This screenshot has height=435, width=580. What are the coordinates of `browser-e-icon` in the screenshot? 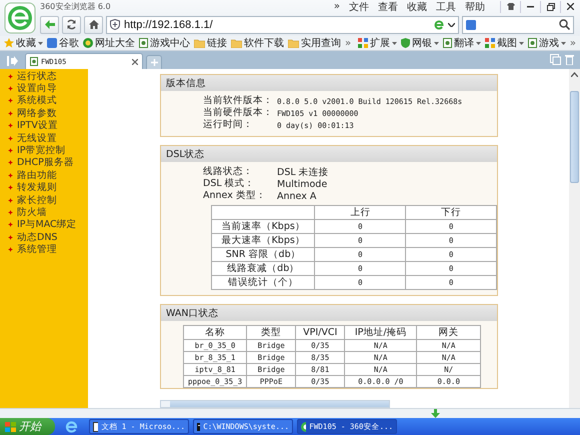 It's located at (72, 426).